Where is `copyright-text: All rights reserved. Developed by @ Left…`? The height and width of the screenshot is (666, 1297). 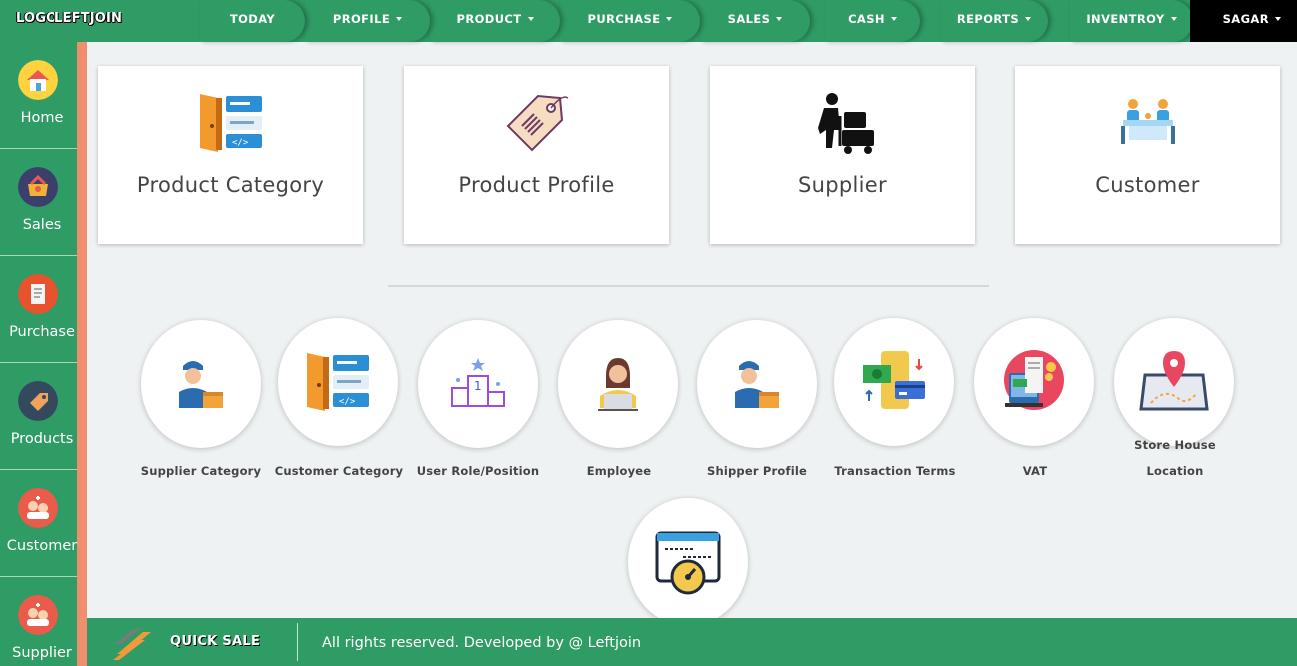 copyright-text: All rights reserved. Developed by @ Left… is located at coordinates (482, 643).